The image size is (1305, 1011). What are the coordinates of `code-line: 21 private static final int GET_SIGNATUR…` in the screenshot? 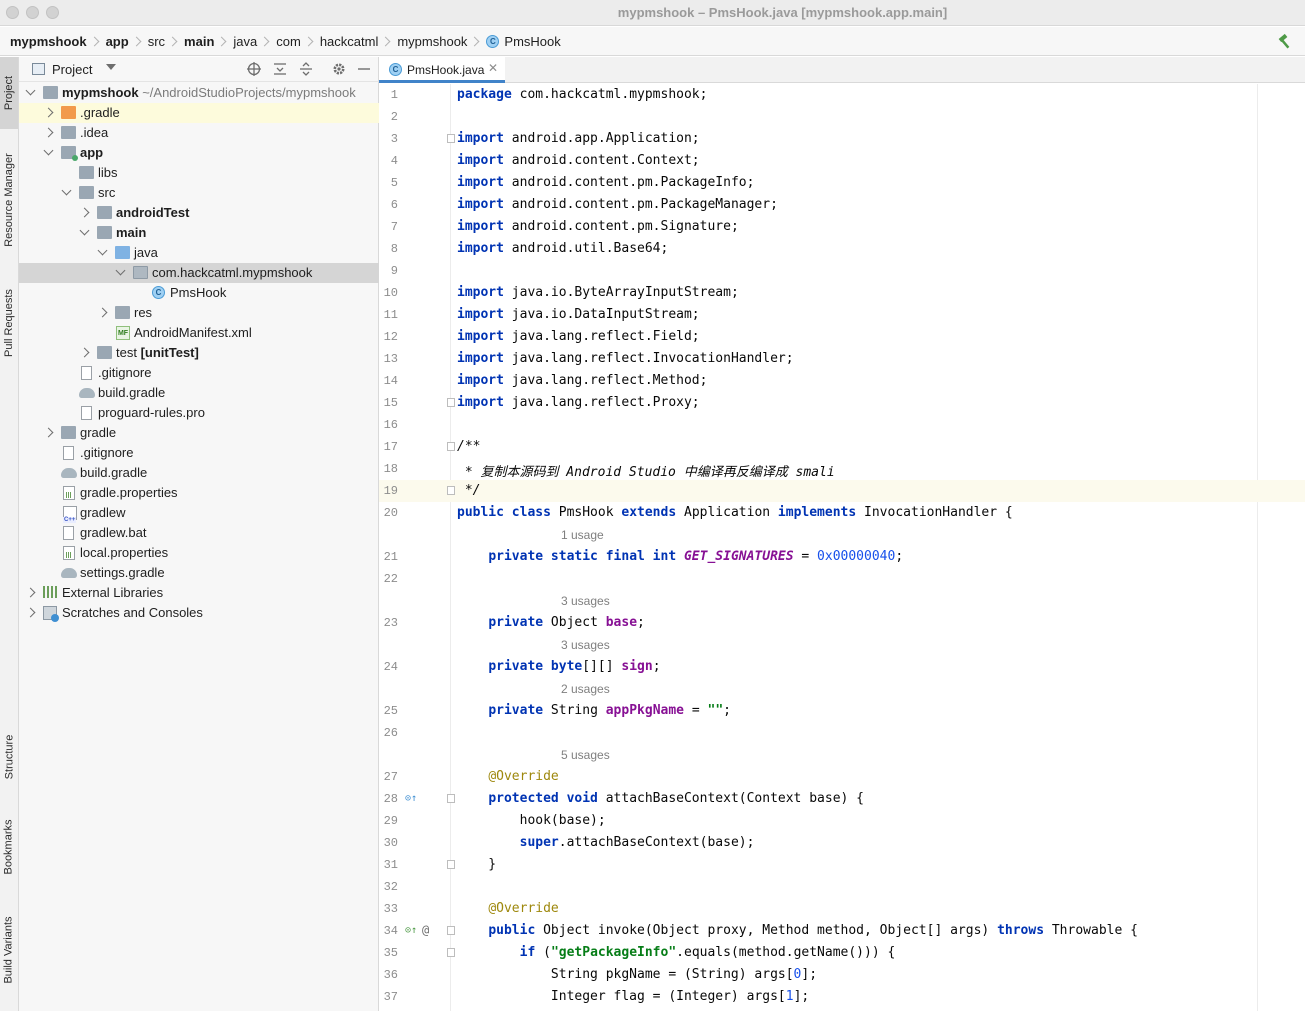 It's located at (842, 557).